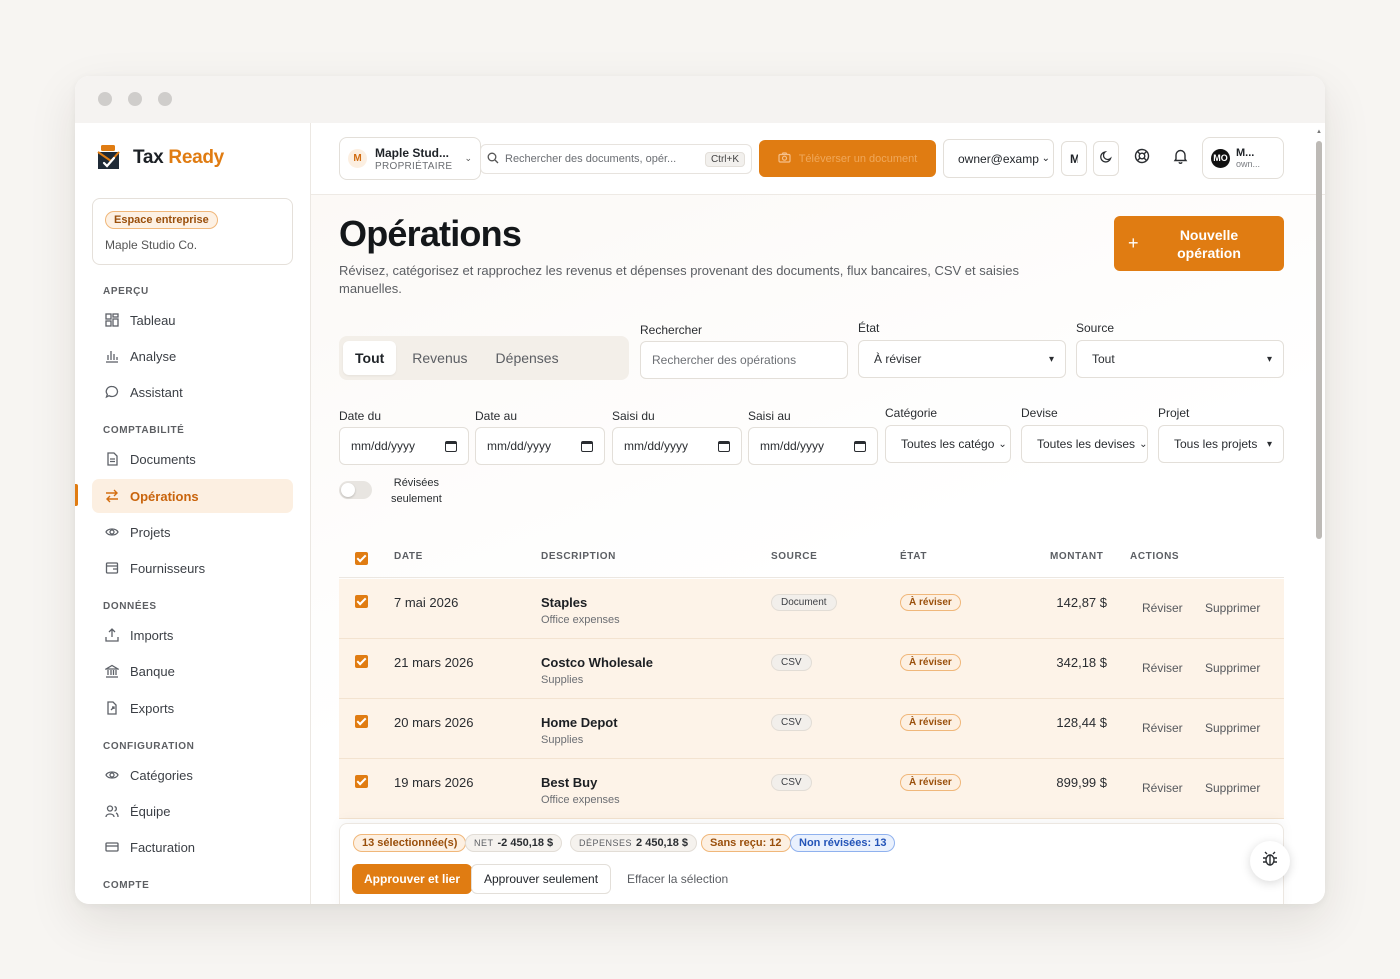 Image resolution: width=1400 pixels, height=979 pixels. What do you see at coordinates (1106, 158) in the screenshot?
I see `theme-toggle-button` at bounding box center [1106, 158].